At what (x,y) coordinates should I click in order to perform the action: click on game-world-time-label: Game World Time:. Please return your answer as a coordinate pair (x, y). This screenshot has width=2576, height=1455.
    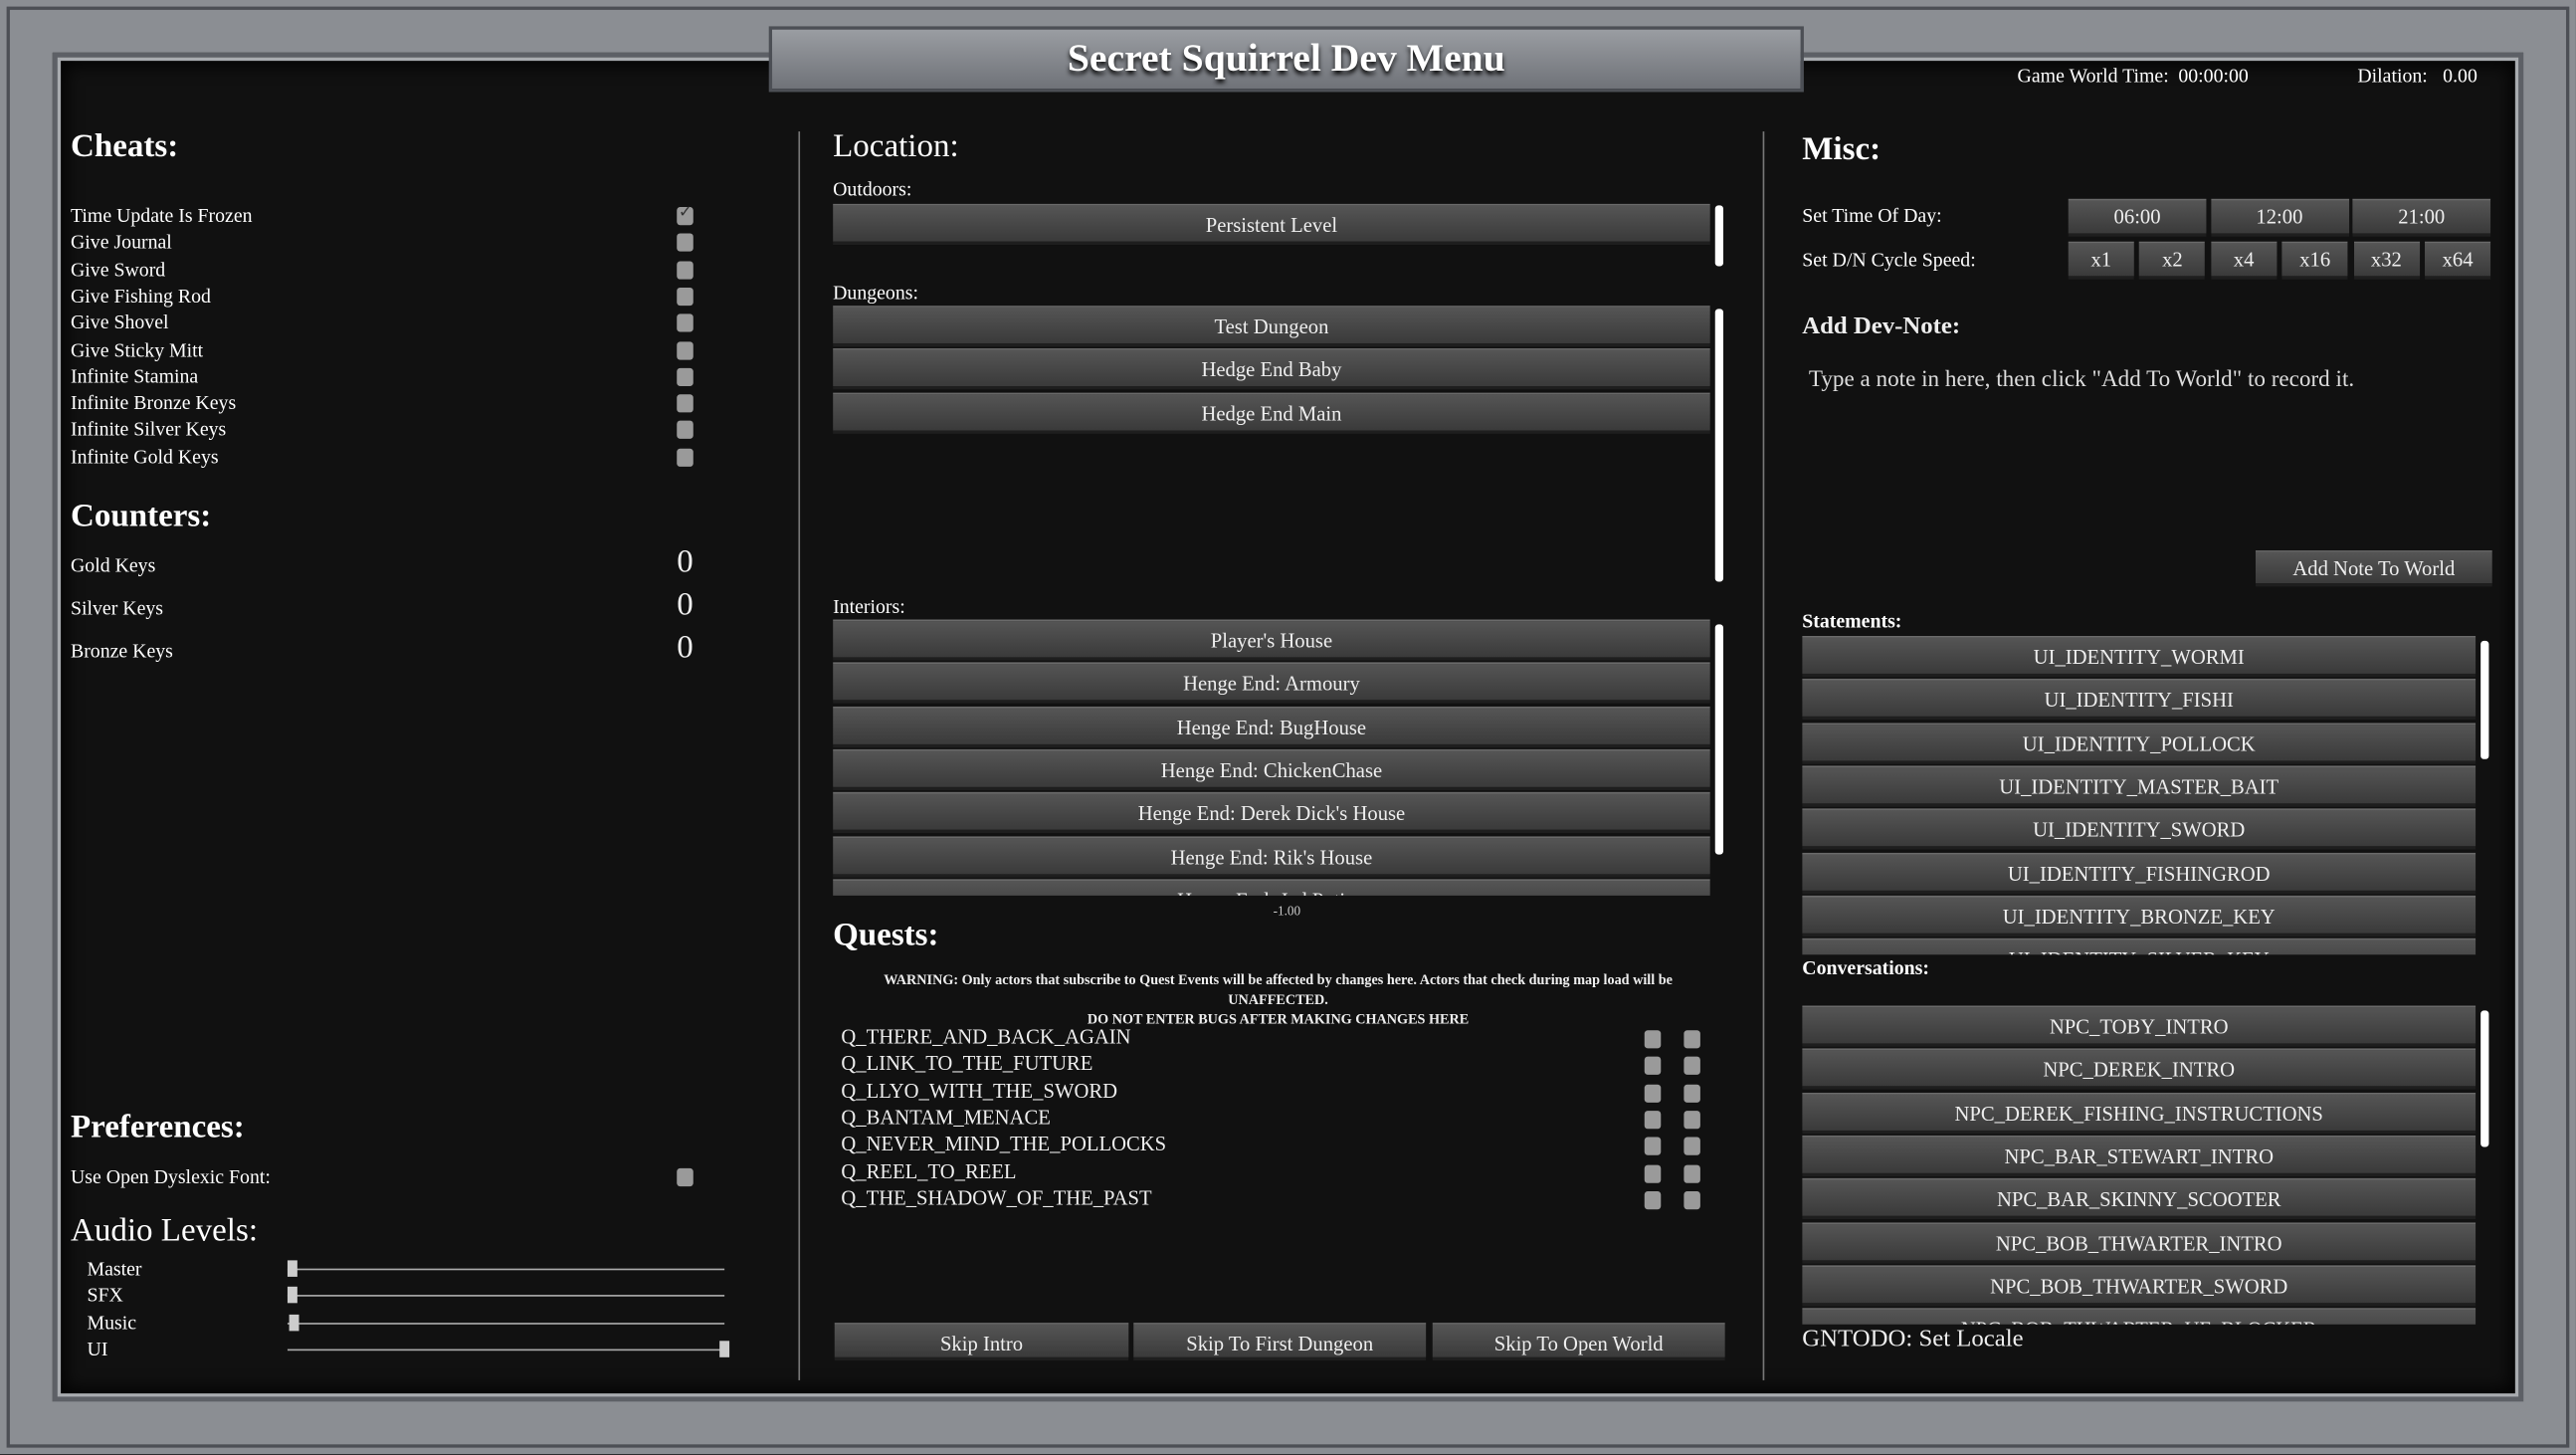
    Looking at the image, I should click on (2093, 76).